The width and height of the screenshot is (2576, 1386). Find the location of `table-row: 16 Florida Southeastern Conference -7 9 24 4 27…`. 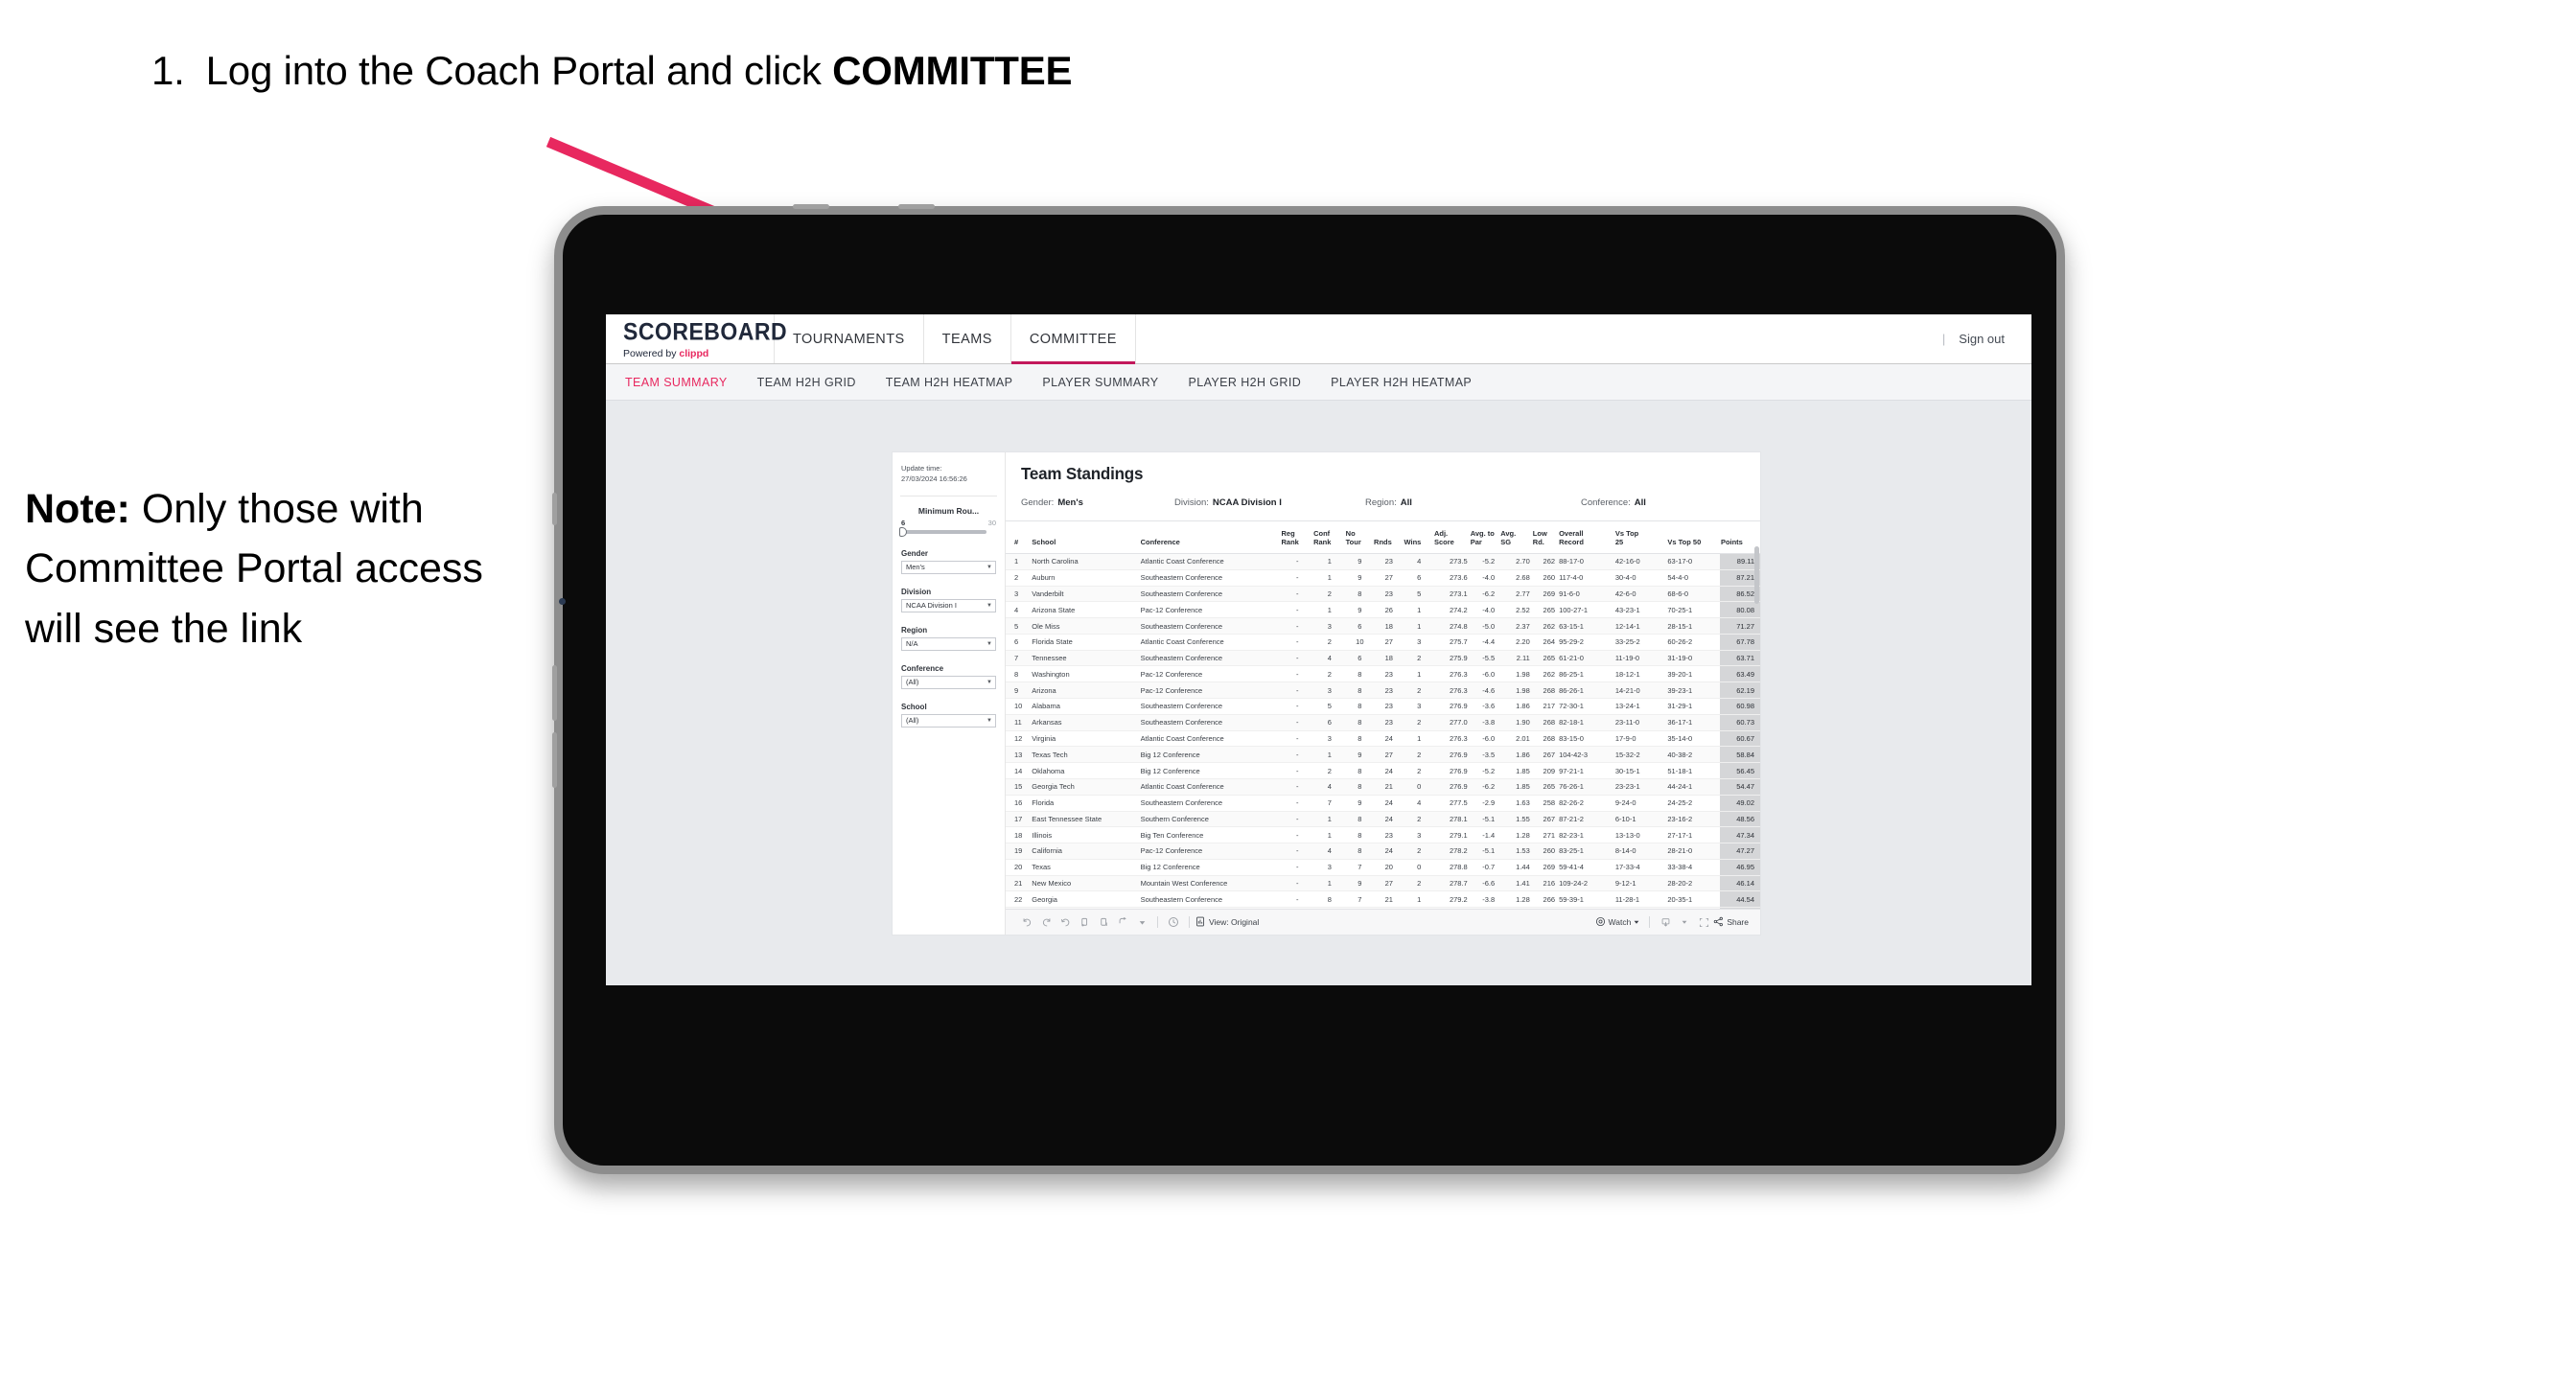

table-row: 16 Florida Southeastern Conference -7 9 24 4 27… is located at coordinates (1383, 803).